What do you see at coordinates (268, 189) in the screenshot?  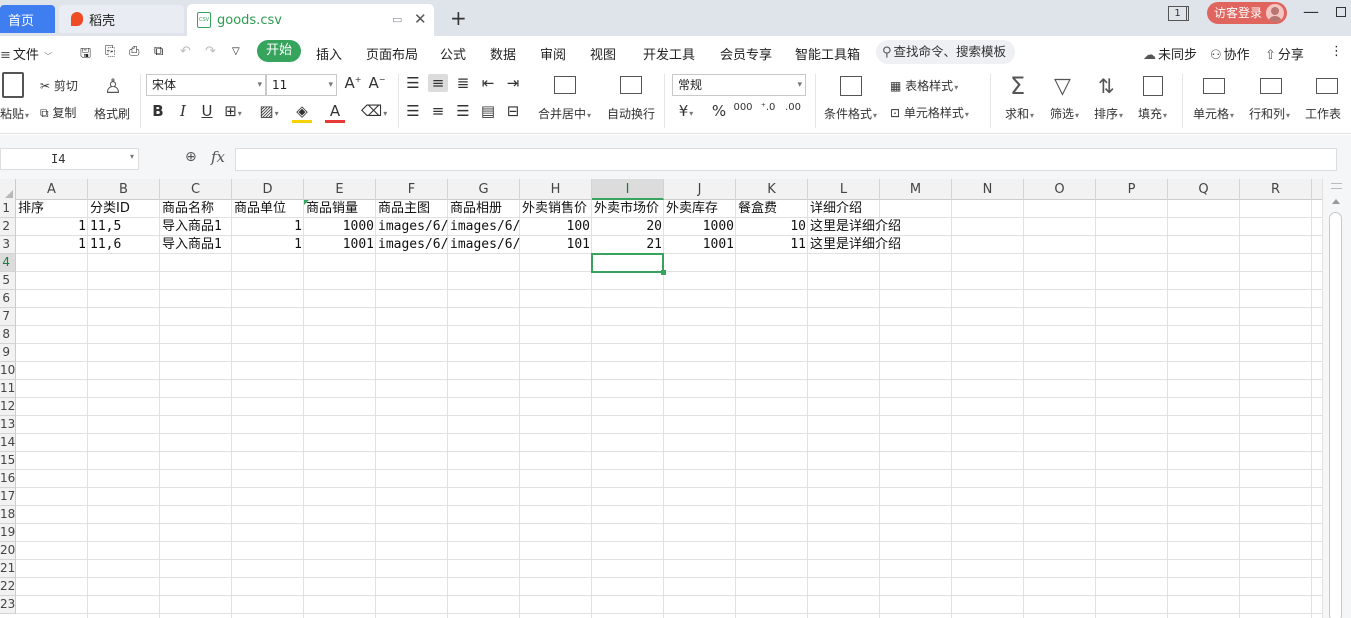 I see `column-header: D` at bounding box center [268, 189].